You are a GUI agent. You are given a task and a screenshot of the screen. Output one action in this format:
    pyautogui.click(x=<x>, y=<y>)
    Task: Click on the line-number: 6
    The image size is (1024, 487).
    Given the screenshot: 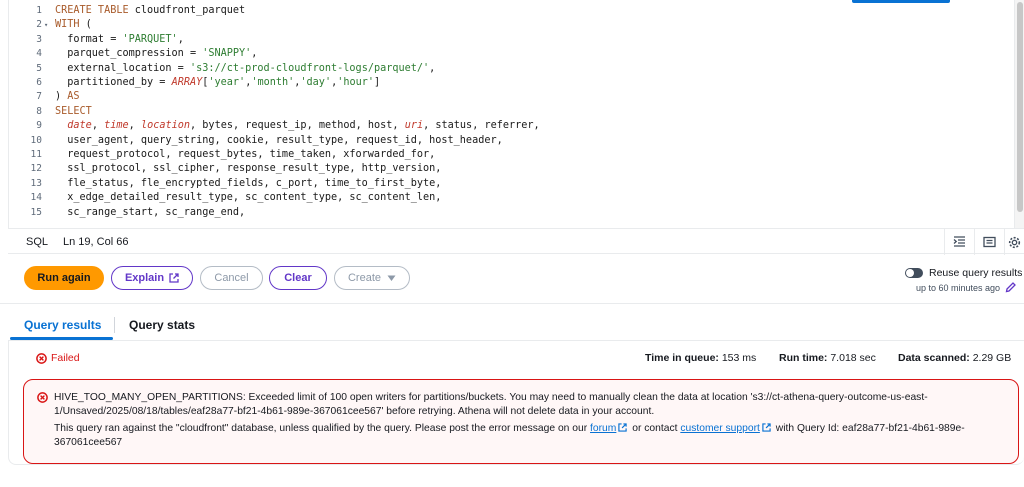 What is the action you would take?
    pyautogui.click(x=39, y=82)
    